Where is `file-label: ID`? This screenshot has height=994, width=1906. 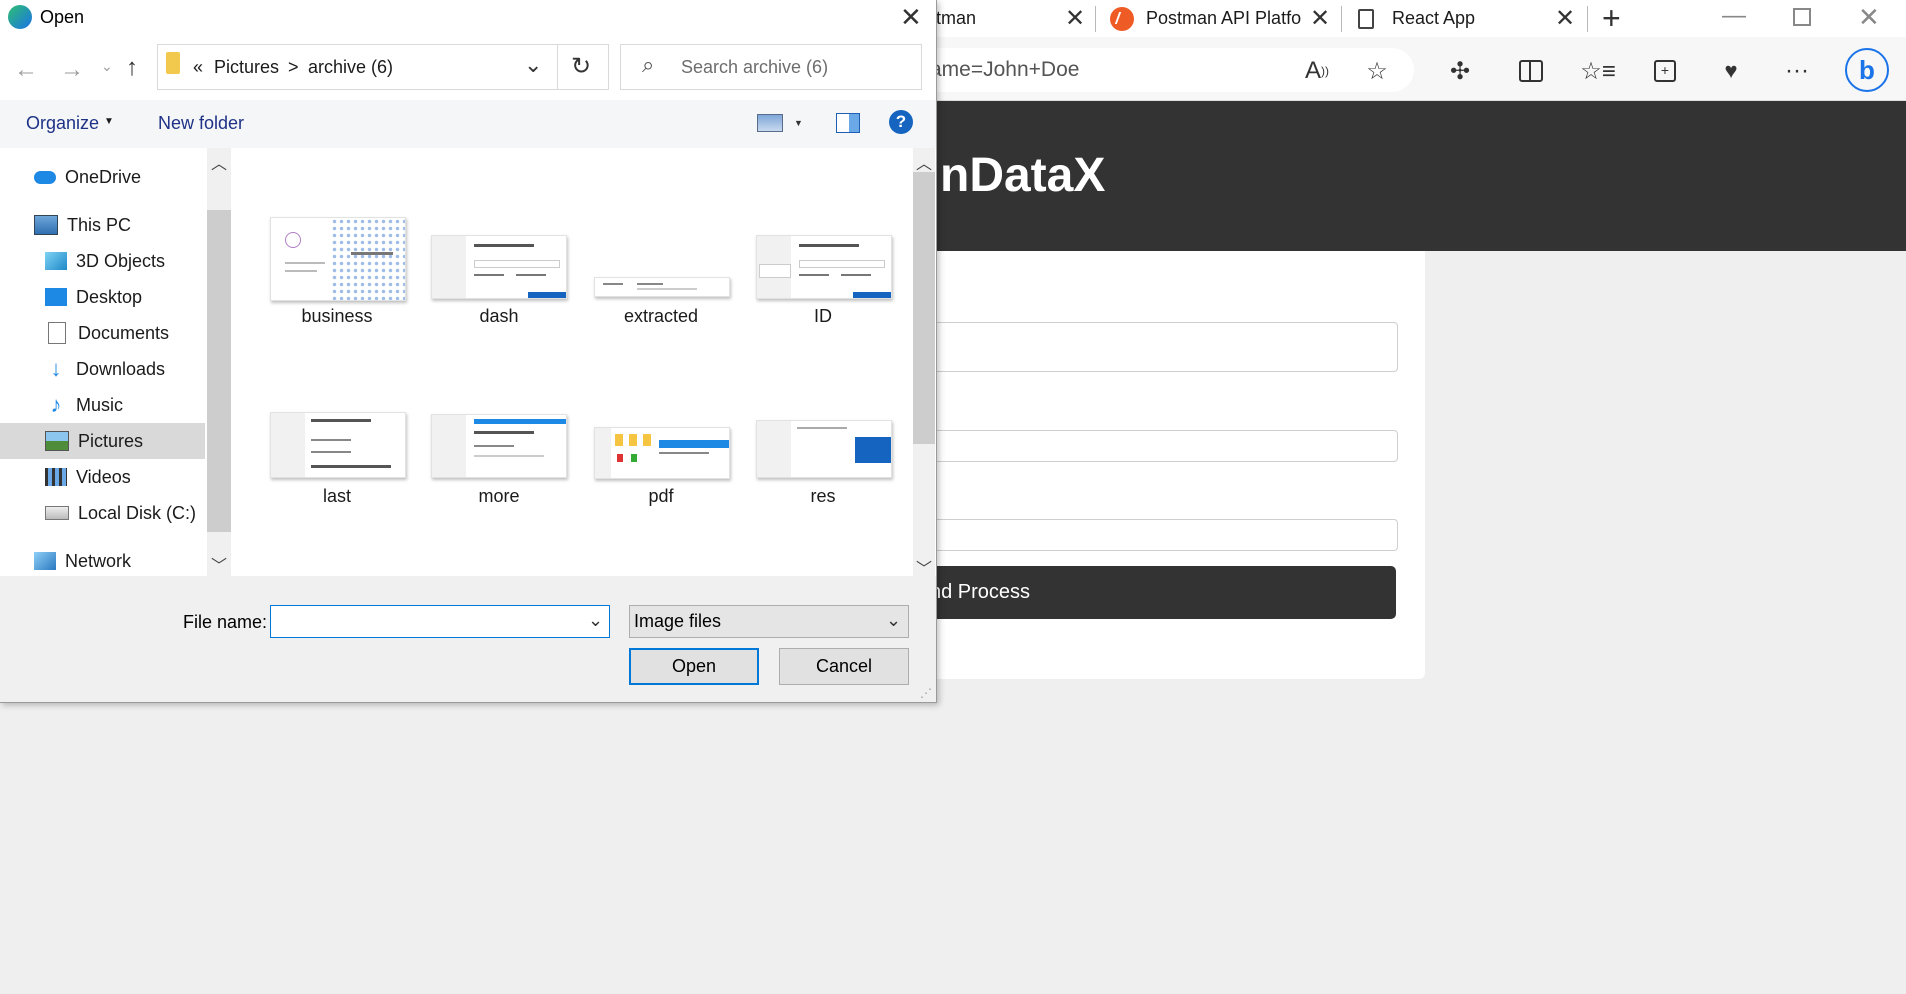
file-label: ID is located at coordinates (823, 316).